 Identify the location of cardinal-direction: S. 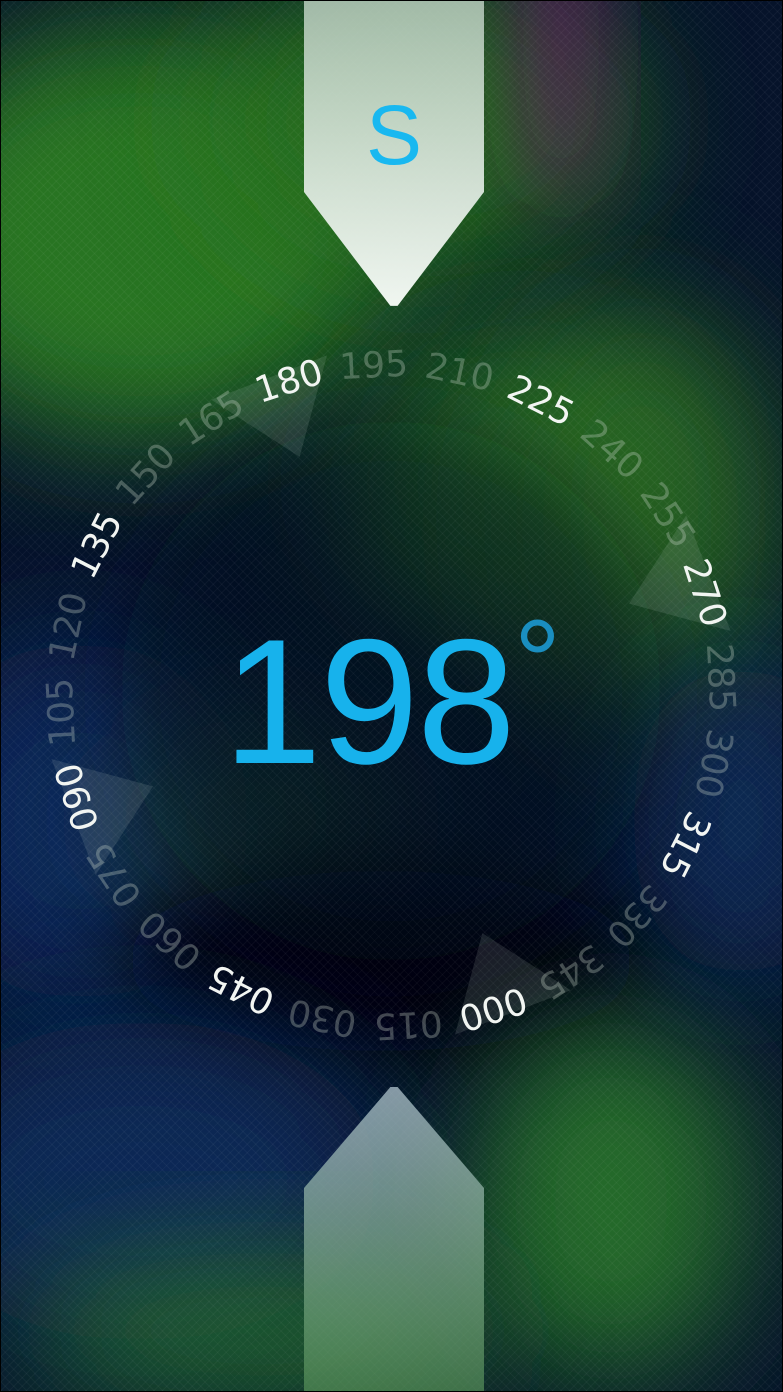
(394, 135).